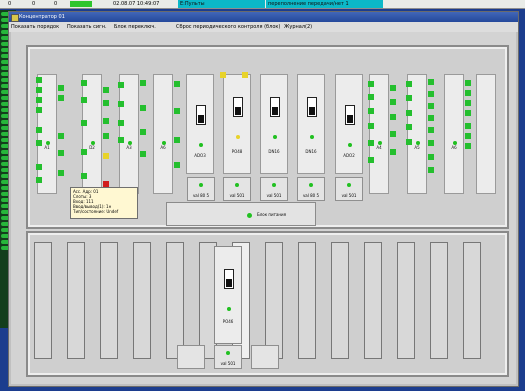  I want to click on rack-a5: A5, so click(420, 134).